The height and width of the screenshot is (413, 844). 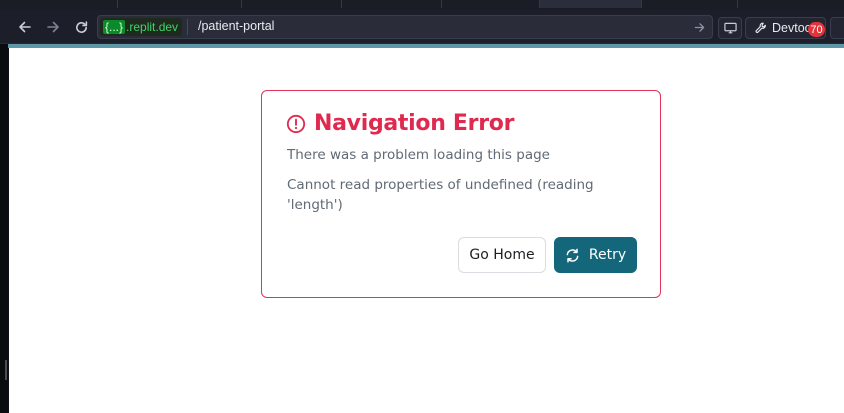 What do you see at coordinates (816, 29) in the screenshot?
I see `devtools-count-badge: 70` at bounding box center [816, 29].